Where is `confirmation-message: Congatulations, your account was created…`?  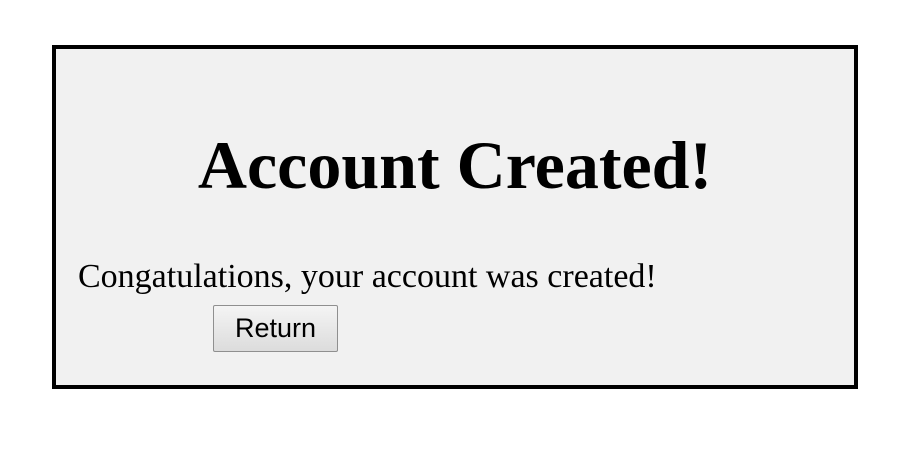 confirmation-message: Congatulations, your account was created… is located at coordinates (367, 276).